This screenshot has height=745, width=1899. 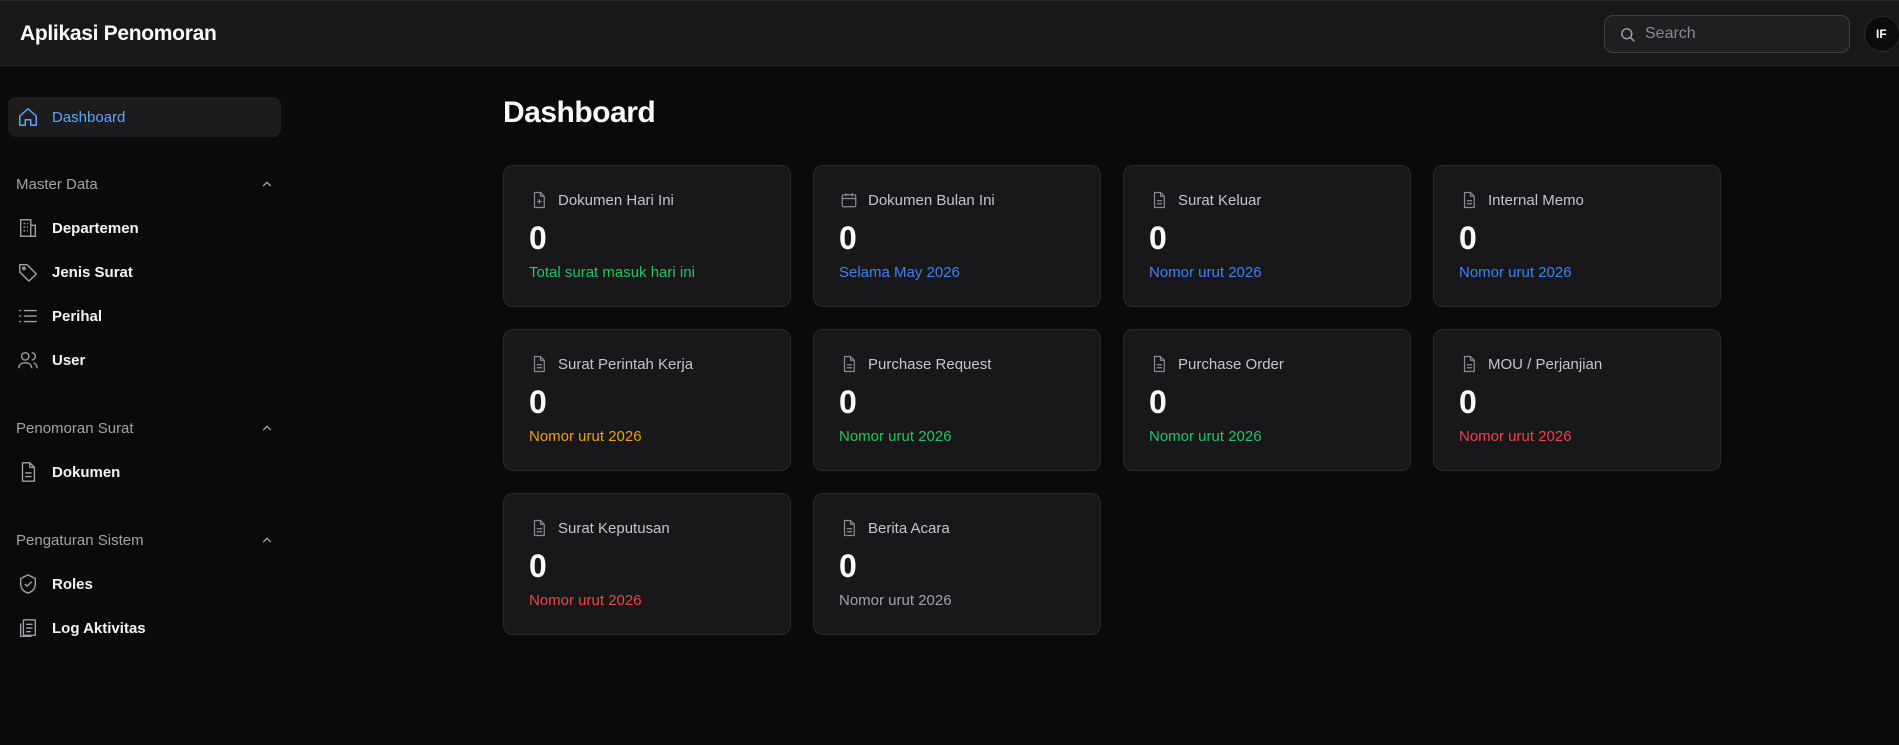 I want to click on stat-card: Purchase Request 0 Nomor urut 2026, so click(x=957, y=400).